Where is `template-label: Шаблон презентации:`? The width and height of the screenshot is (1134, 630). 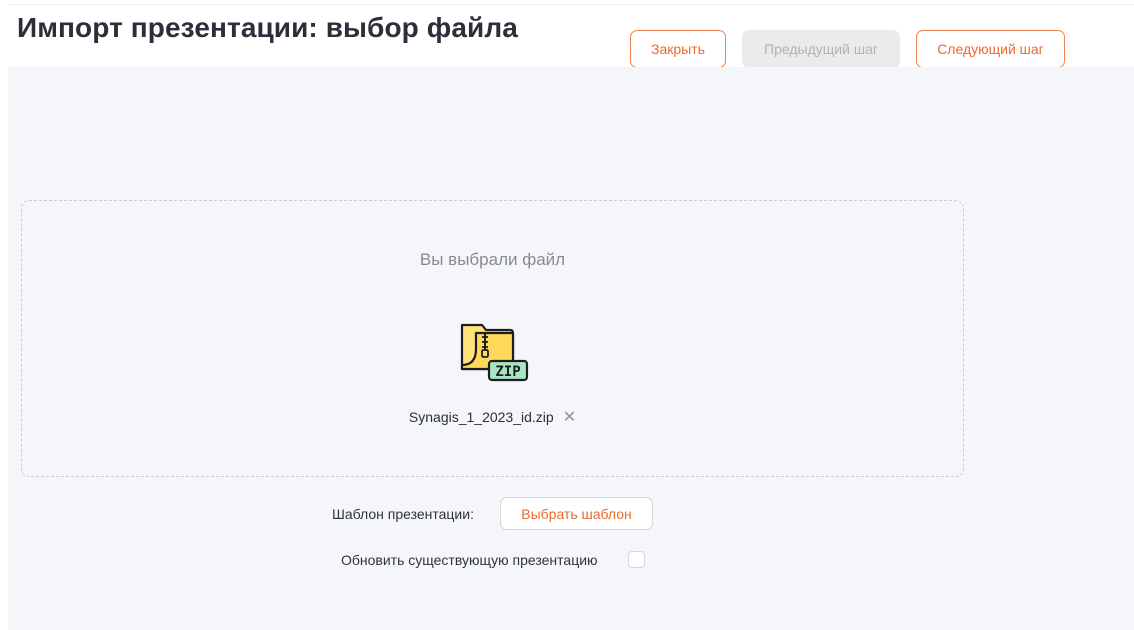 template-label: Шаблон презентации: is located at coordinates (403, 514).